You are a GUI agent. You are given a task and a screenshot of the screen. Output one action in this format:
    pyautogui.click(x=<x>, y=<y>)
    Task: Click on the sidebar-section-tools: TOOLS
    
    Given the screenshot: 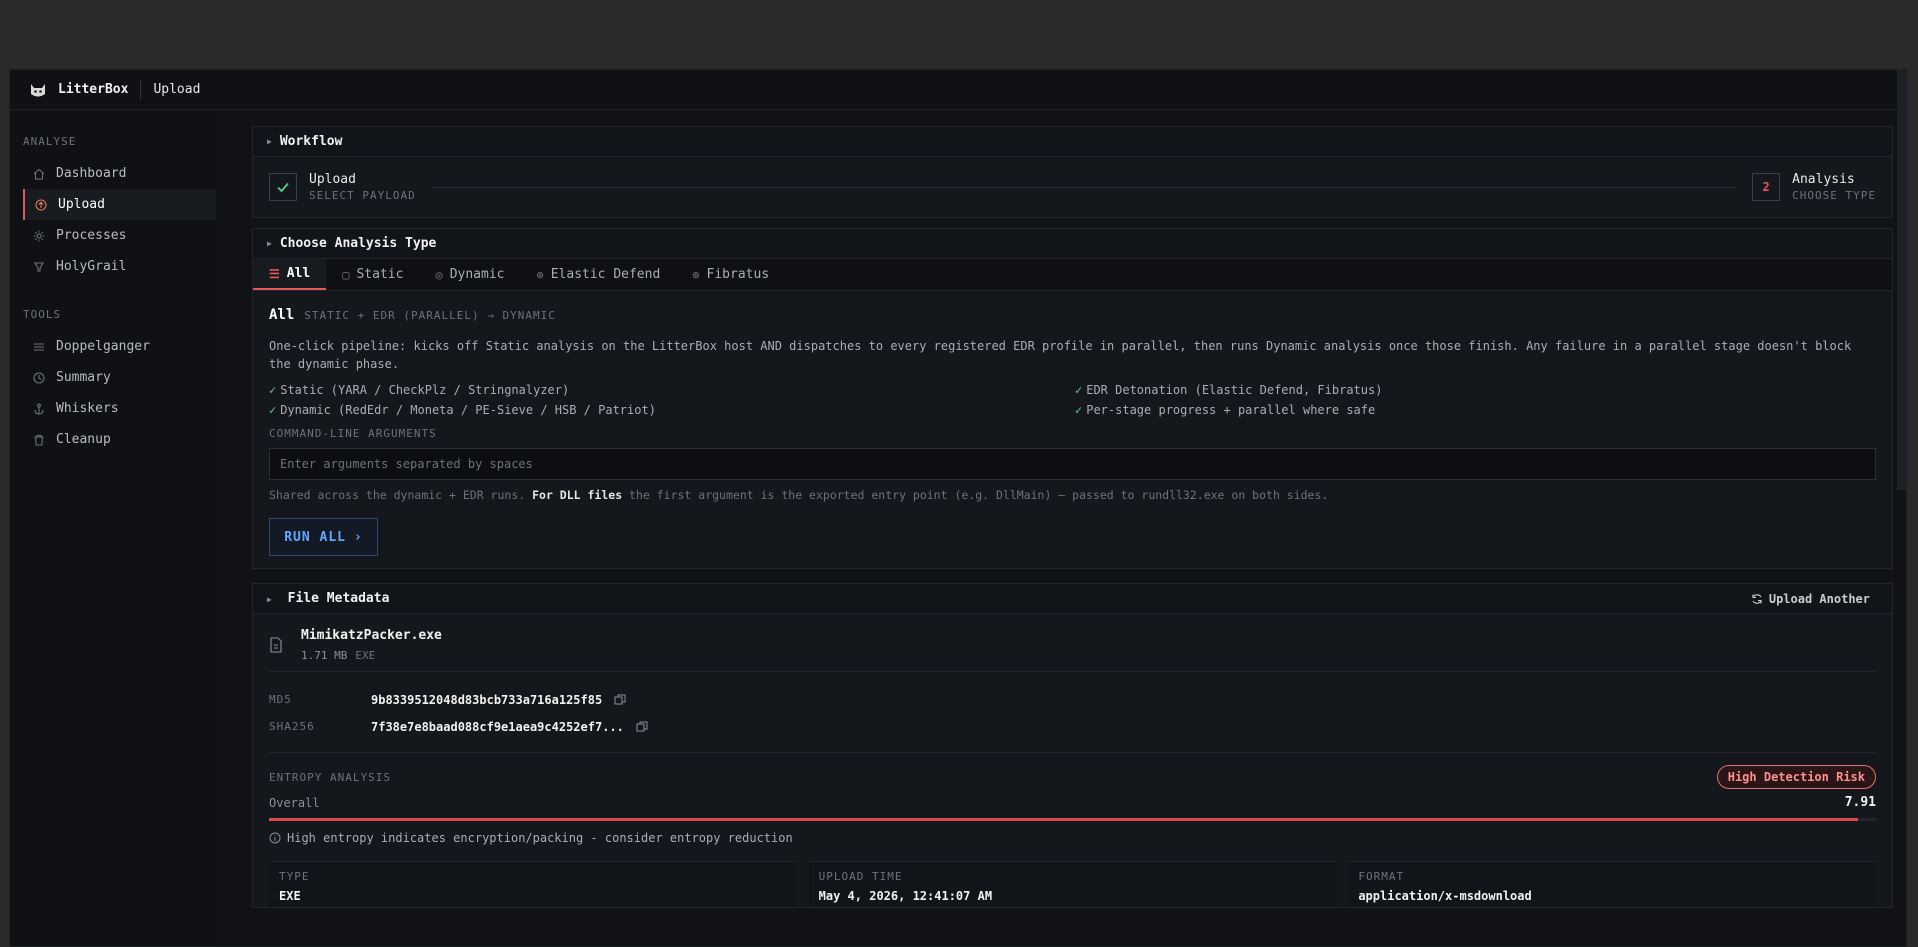 What is the action you would take?
    pyautogui.click(x=42, y=314)
    